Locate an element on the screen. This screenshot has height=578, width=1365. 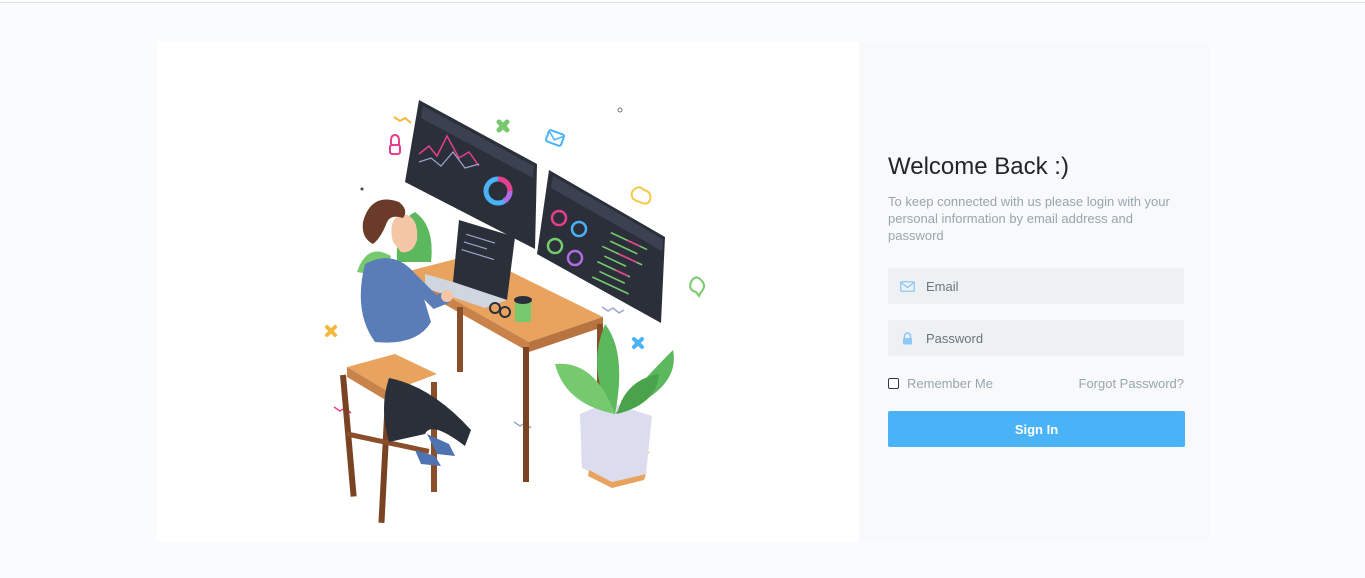
forgot-password-link: Forgot Password? is located at coordinates (1132, 383).